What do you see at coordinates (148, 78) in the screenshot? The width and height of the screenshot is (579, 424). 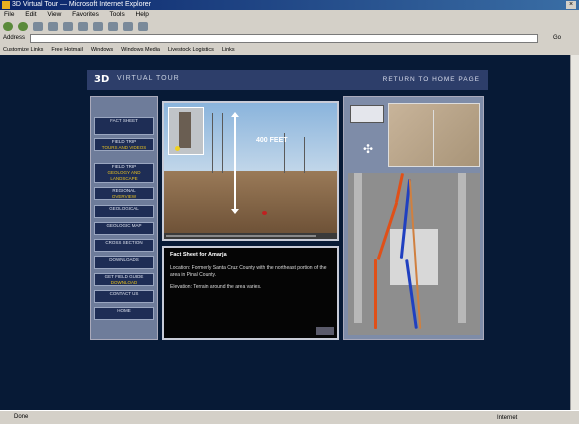 I see `site-title: VIRTUAL TOUR` at bounding box center [148, 78].